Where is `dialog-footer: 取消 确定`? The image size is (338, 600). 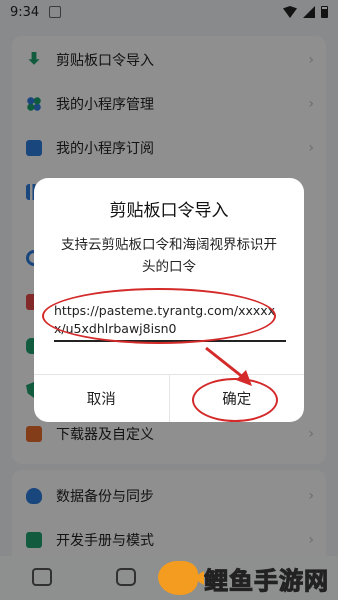 dialog-footer: 取消 确定 is located at coordinates (169, 398).